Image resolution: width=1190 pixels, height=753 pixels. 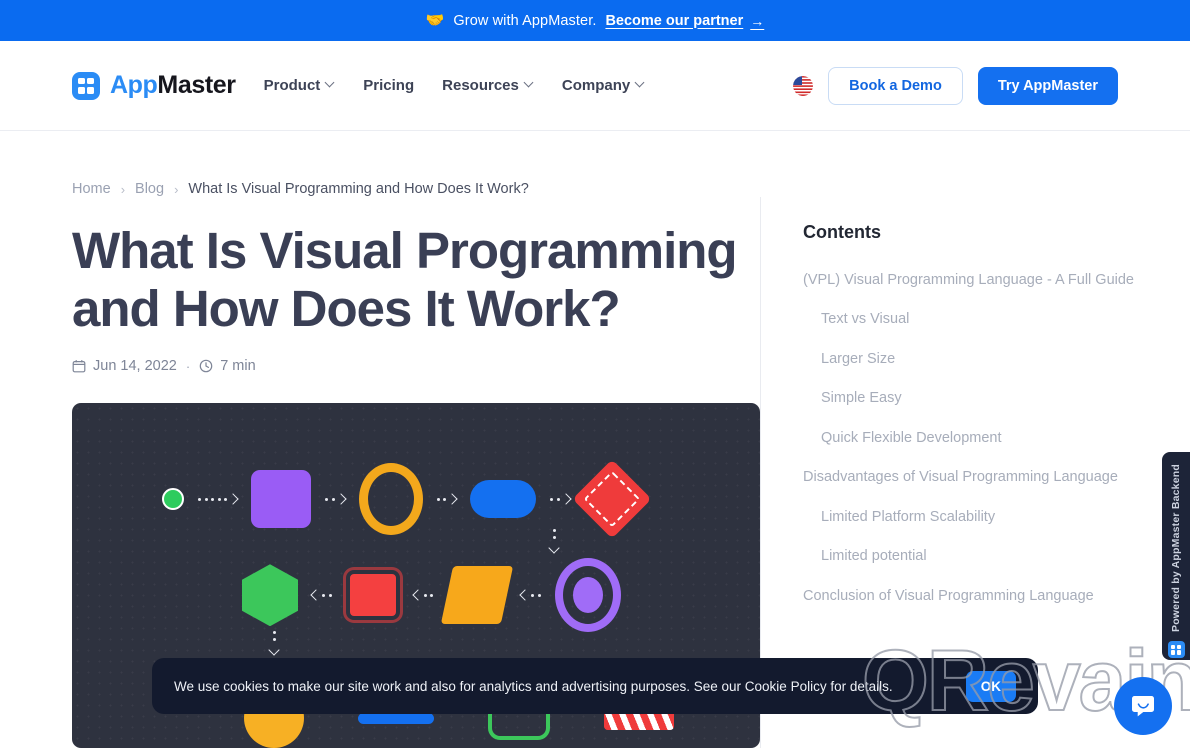 I want to click on become-partner-link: Become our partner →, so click(x=684, y=21).